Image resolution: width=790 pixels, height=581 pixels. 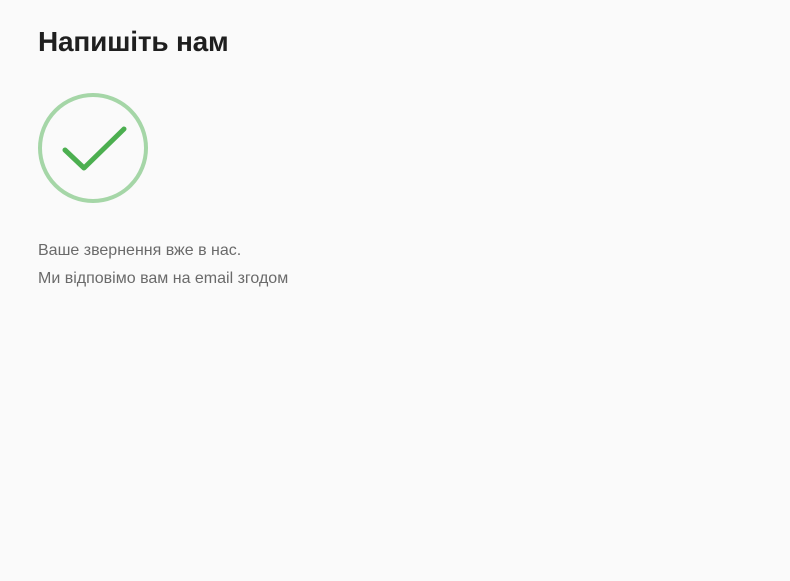 I want to click on check-circle-icon, so click(x=93, y=148).